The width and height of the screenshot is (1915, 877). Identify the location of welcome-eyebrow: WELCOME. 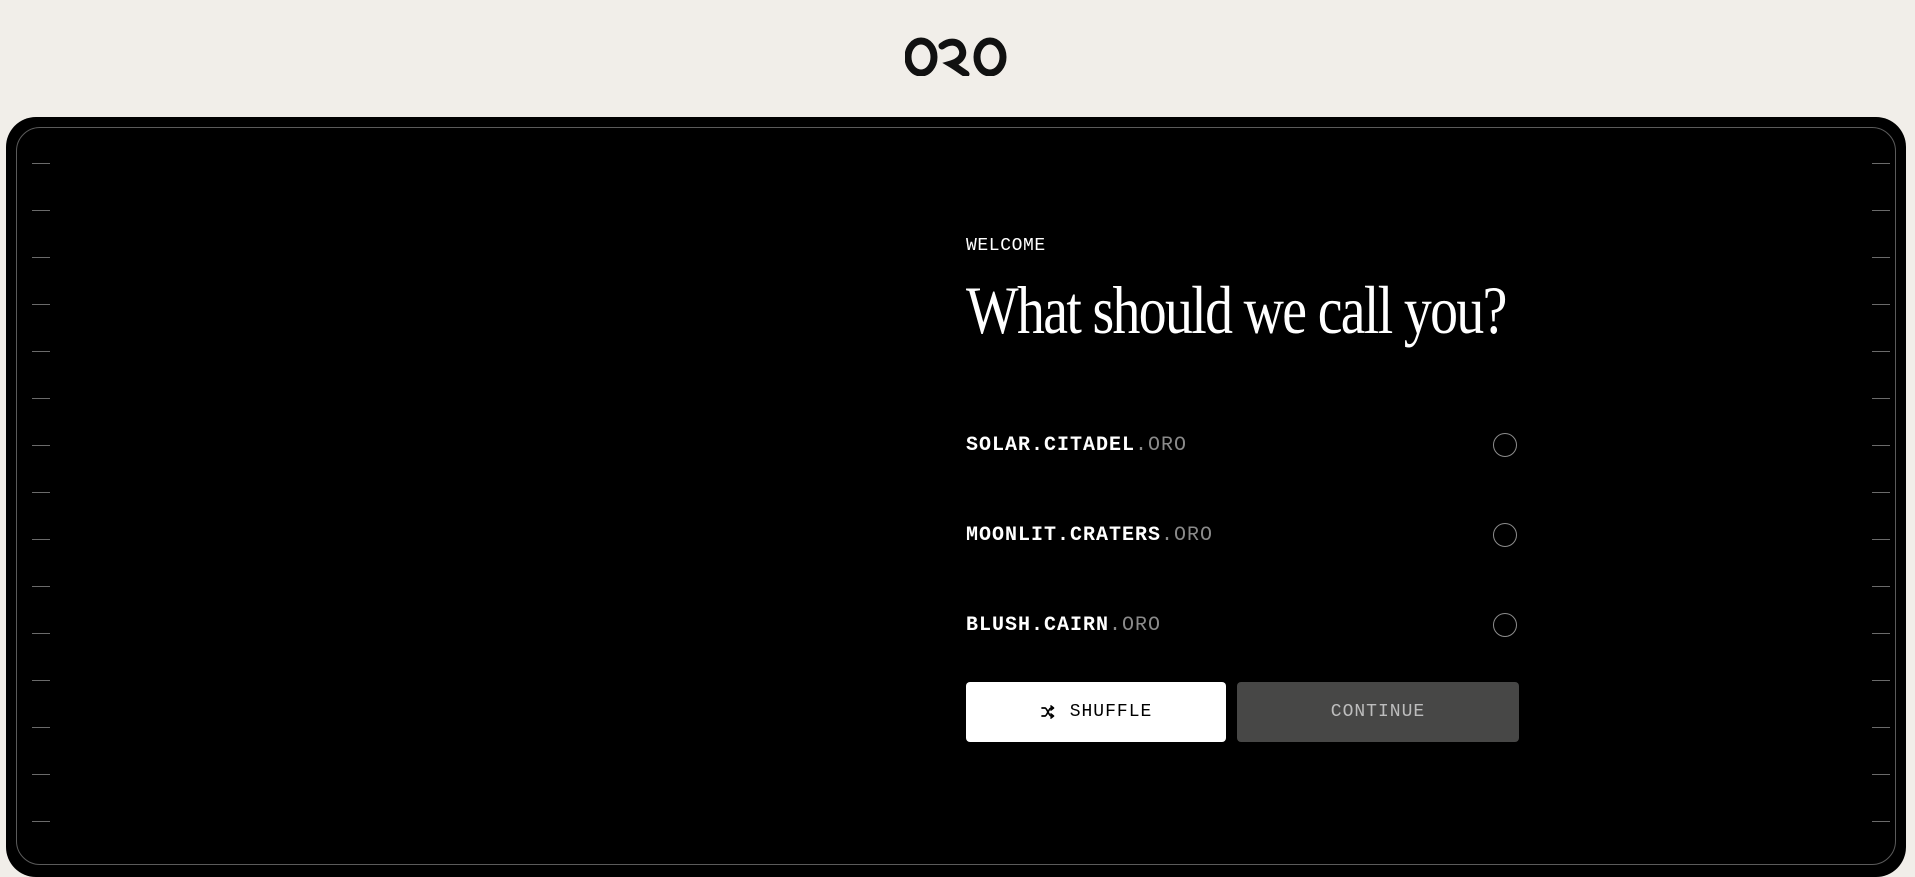
(1006, 246).